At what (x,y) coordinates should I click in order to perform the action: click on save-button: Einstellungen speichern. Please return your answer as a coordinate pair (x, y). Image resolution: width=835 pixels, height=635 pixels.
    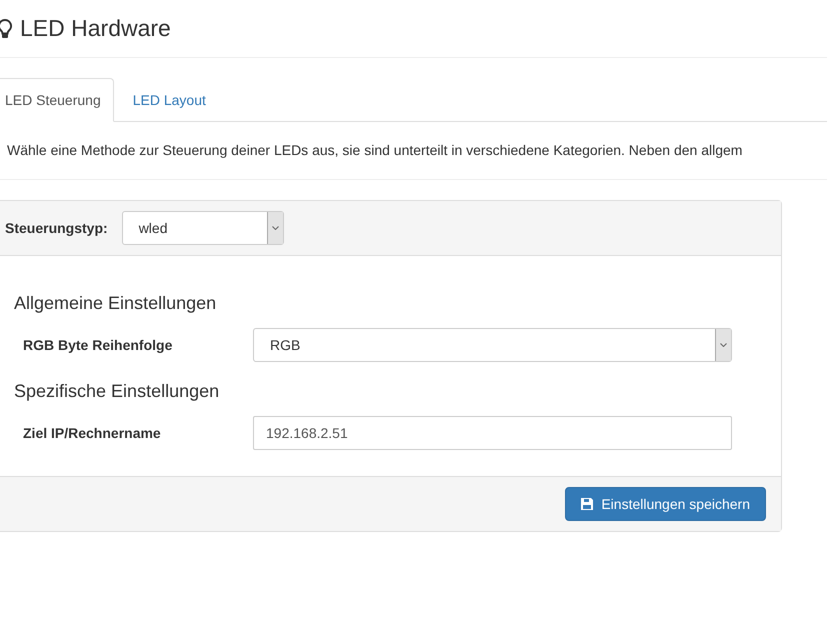
    Looking at the image, I should click on (665, 504).